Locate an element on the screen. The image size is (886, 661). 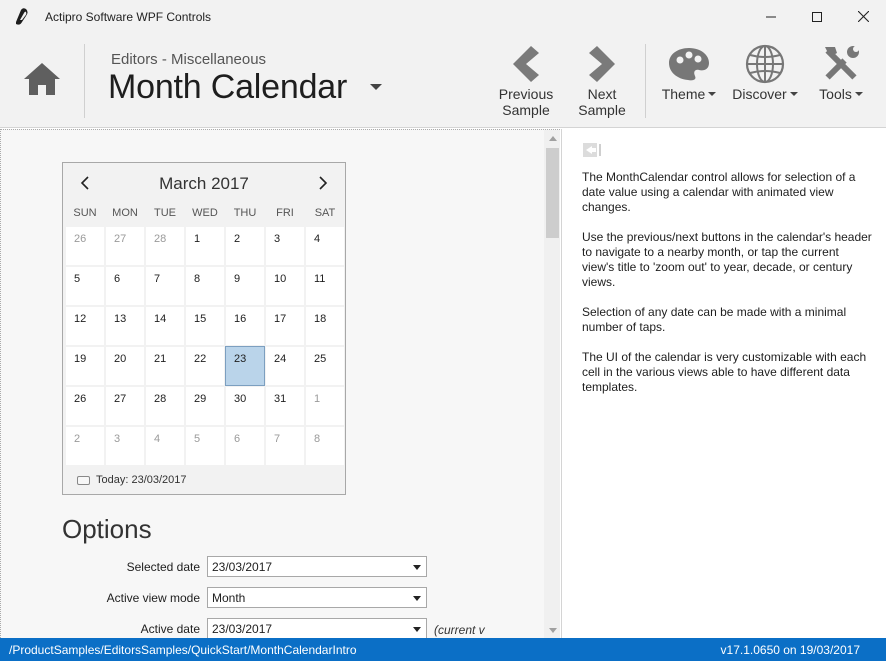
minimize-icon is located at coordinates (771, 16).